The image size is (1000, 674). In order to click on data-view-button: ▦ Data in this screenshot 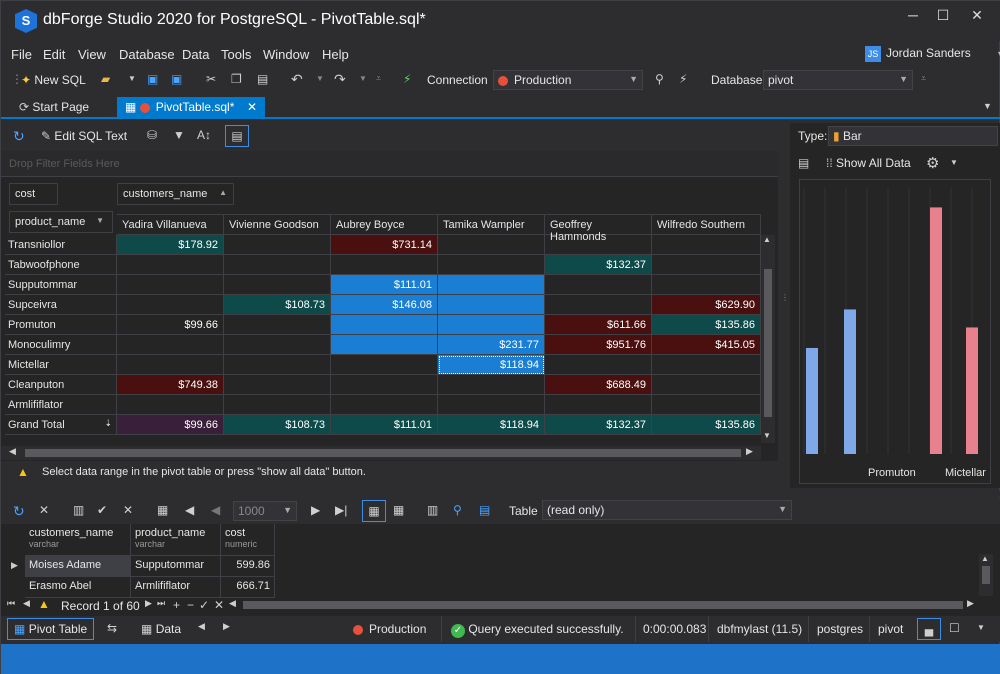, I will do `click(161, 629)`.